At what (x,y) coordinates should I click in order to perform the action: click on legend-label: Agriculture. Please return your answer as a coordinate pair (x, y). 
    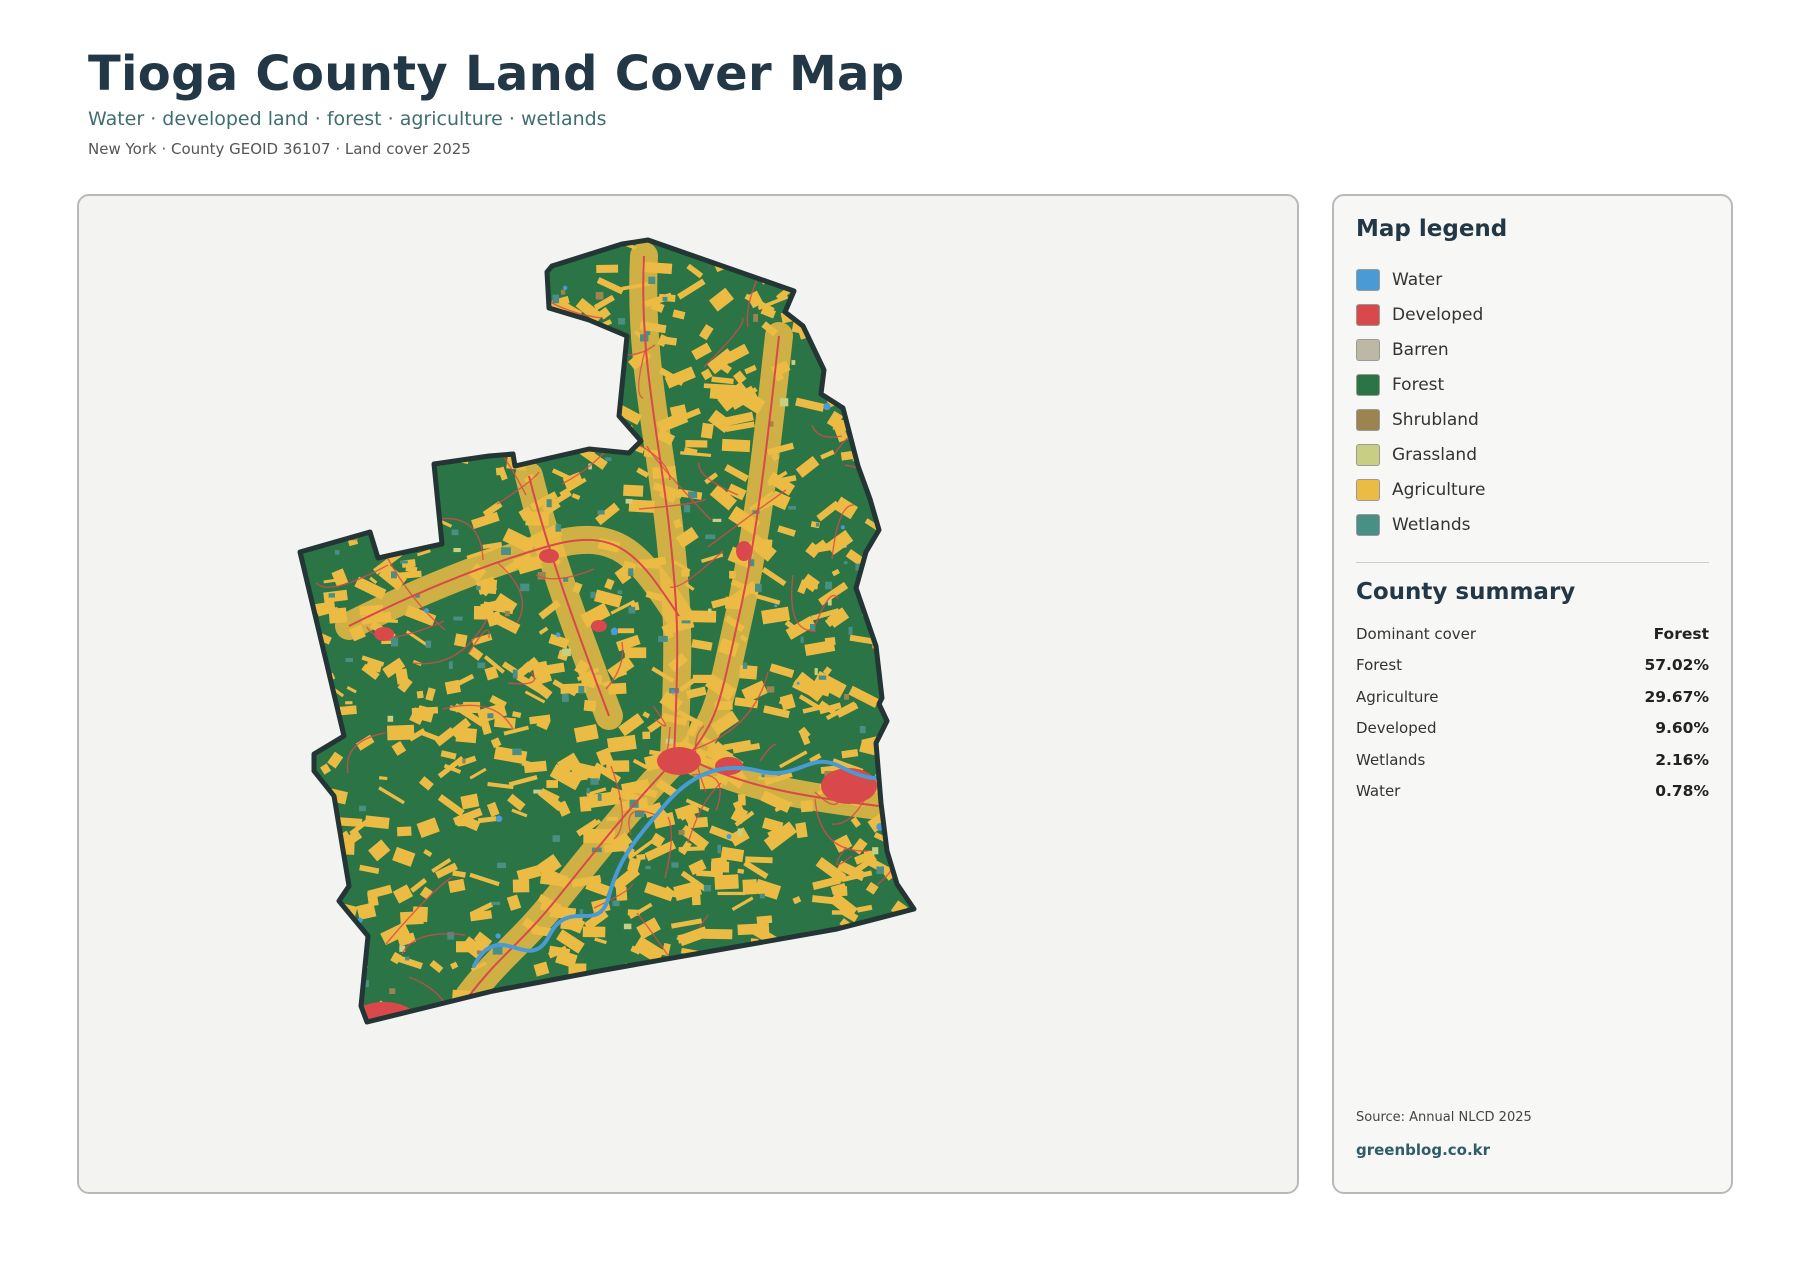
    Looking at the image, I should click on (1439, 489).